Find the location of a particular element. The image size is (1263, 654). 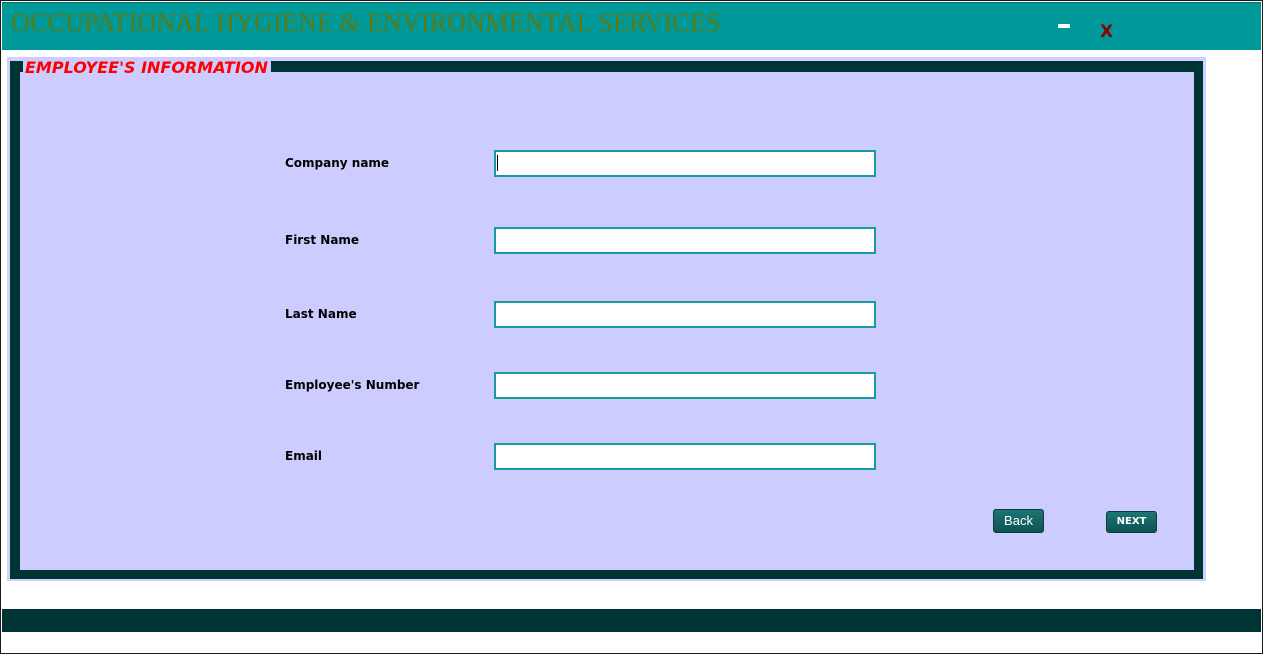

first-name-input is located at coordinates (685, 240).